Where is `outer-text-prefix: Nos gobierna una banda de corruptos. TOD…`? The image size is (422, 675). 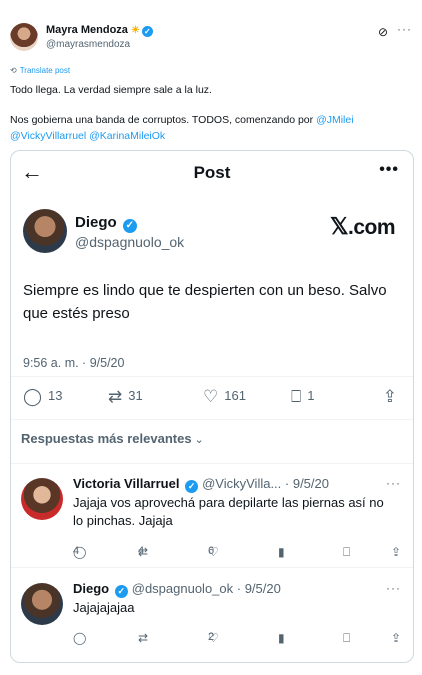
outer-text-prefix: Nos gobierna una banda de corruptos. TOD… is located at coordinates (163, 120).